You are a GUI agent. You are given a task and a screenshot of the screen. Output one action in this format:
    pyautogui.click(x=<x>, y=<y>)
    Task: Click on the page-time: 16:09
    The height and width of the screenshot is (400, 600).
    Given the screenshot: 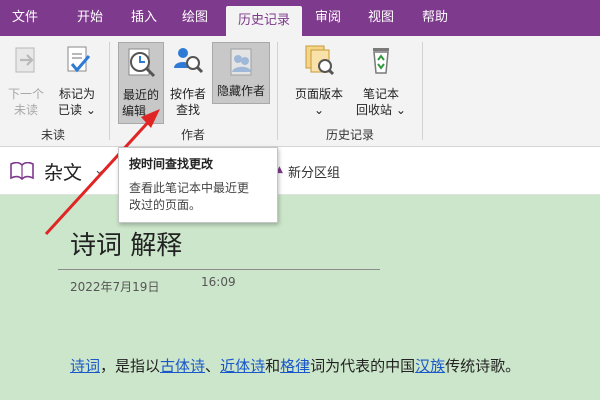 What is the action you would take?
    pyautogui.click(x=218, y=282)
    